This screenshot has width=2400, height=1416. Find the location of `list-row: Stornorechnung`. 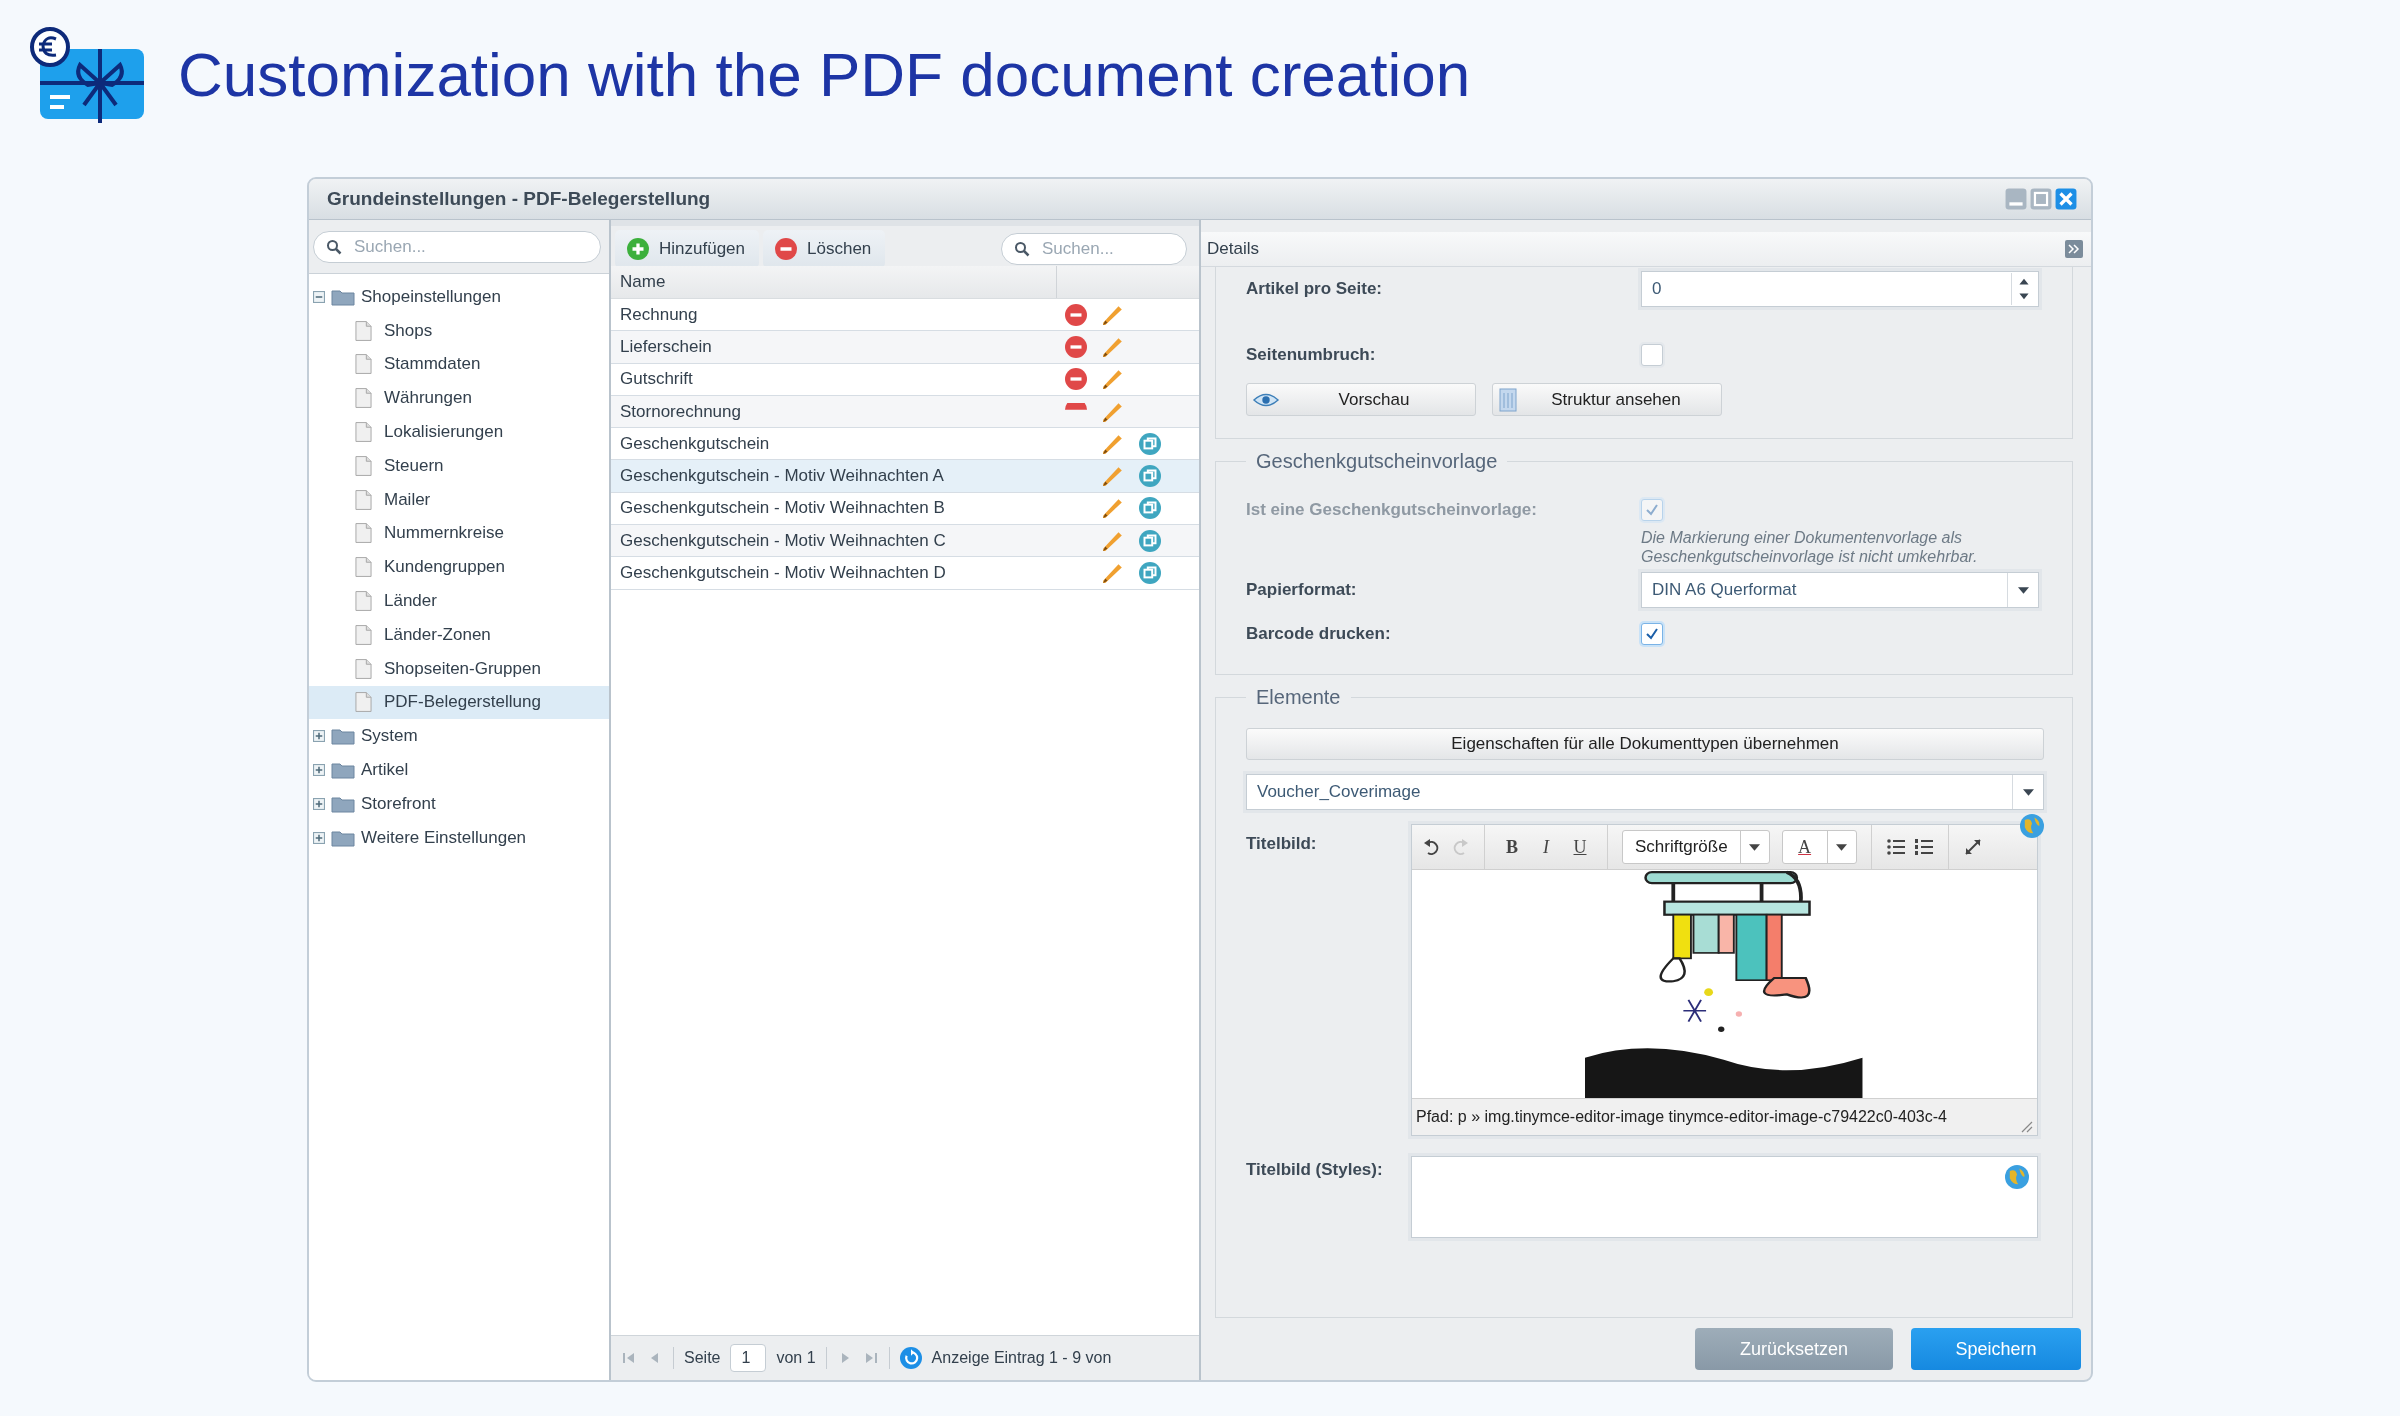

list-row: Stornorechnung is located at coordinates (905, 412).